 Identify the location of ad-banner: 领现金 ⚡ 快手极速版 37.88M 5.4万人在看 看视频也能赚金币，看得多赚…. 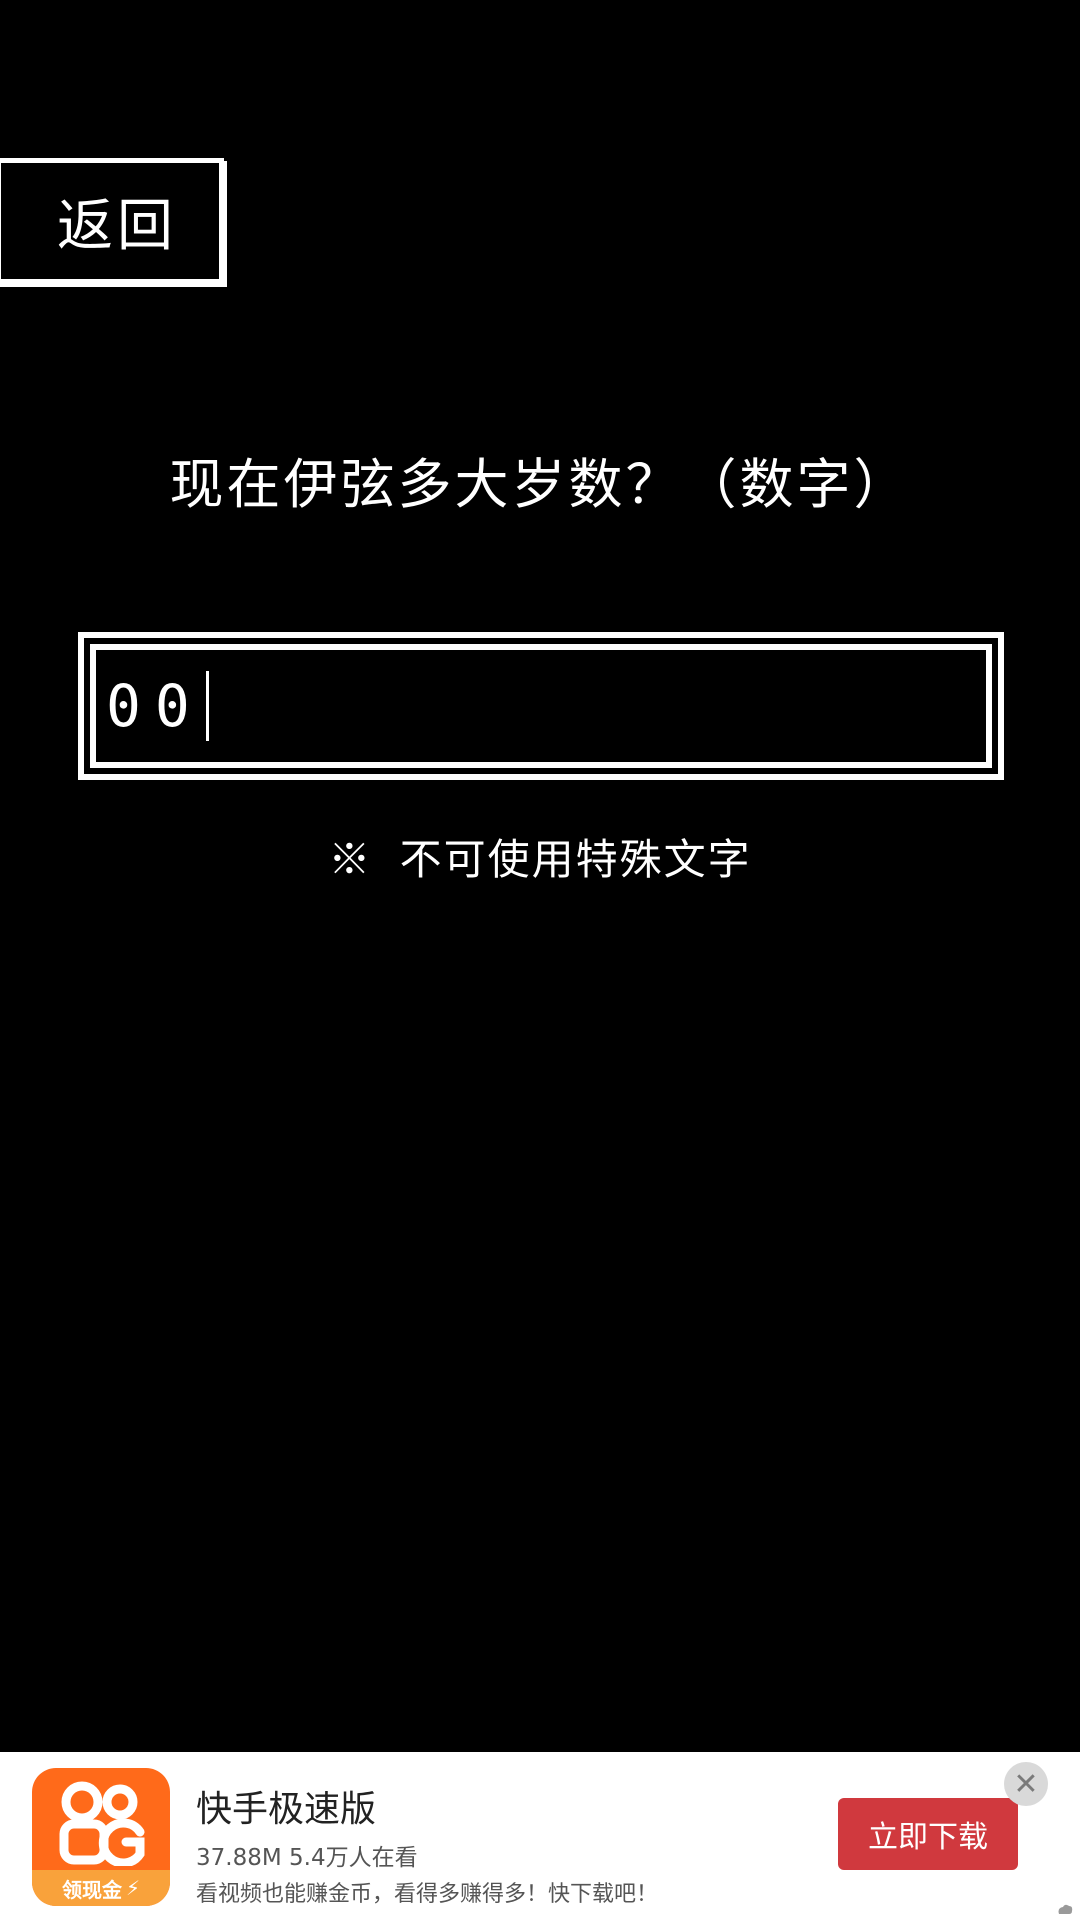
(540, 1836).